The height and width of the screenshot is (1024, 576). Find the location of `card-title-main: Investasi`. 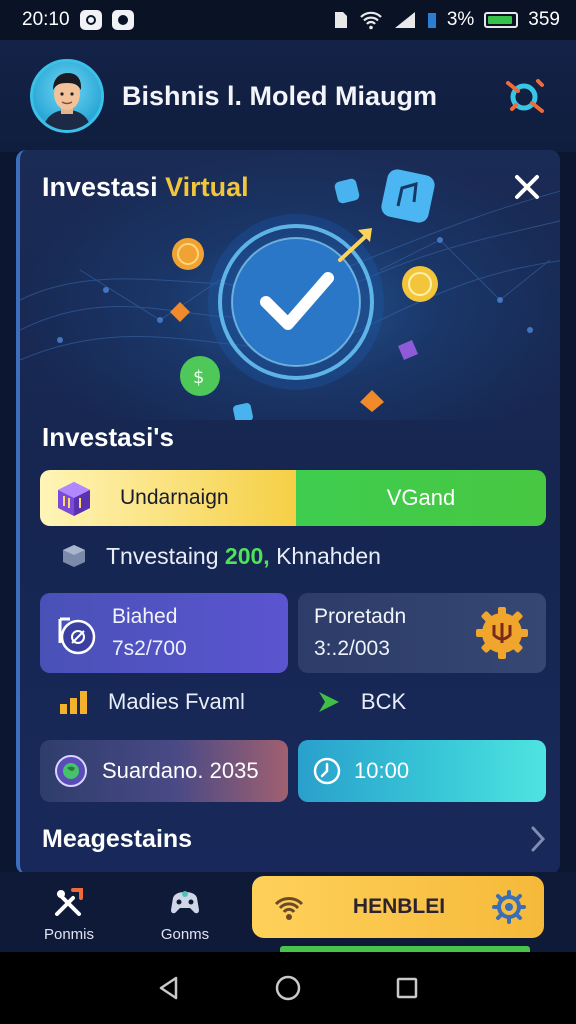

card-title-main: Investasi is located at coordinates (100, 187).